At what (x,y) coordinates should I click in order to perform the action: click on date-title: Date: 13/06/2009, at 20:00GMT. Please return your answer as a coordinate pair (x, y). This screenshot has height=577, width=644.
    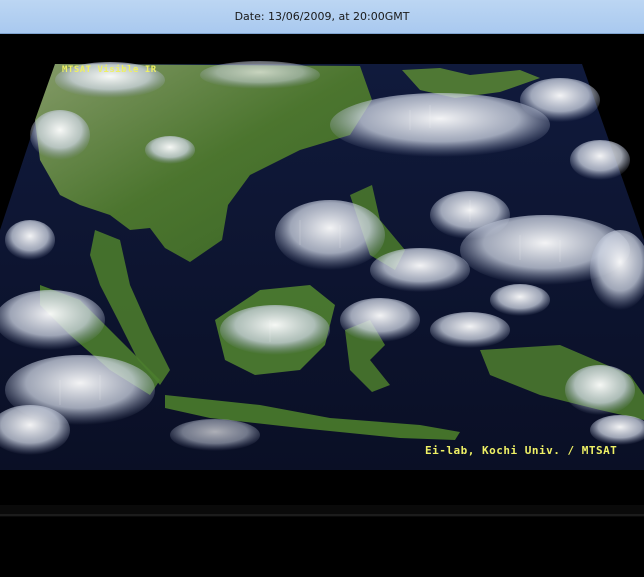
    Looking at the image, I should click on (322, 16).